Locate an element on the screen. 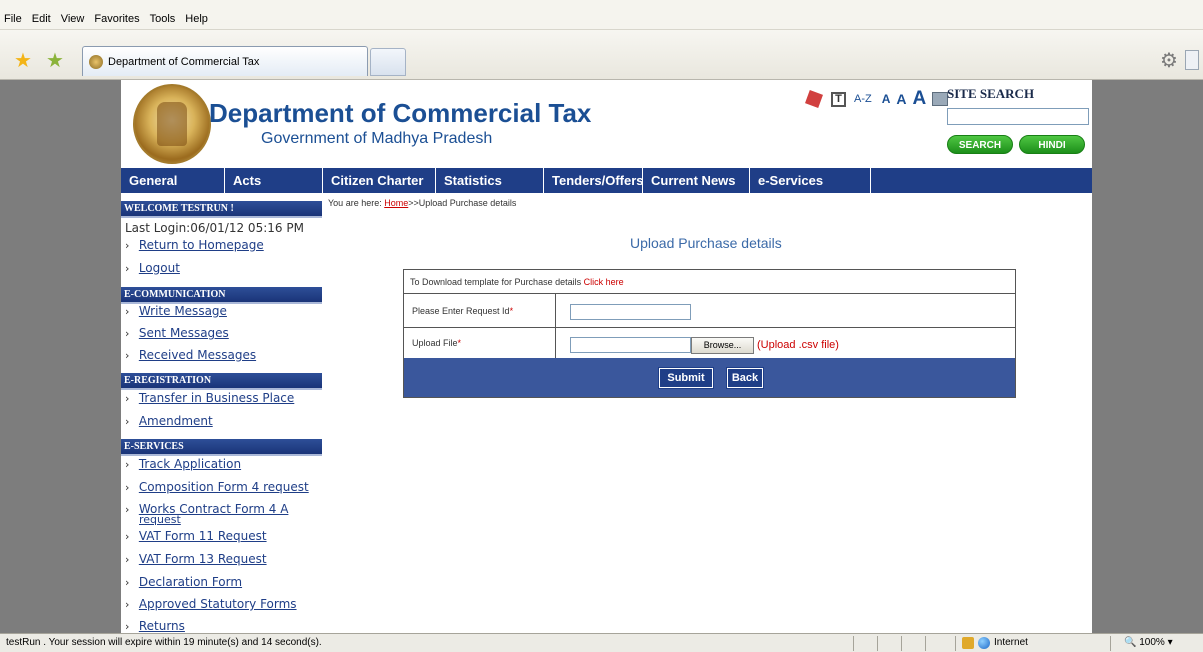  sidebar-item-write-message: › Write Message is located at coordinates (176, 311).